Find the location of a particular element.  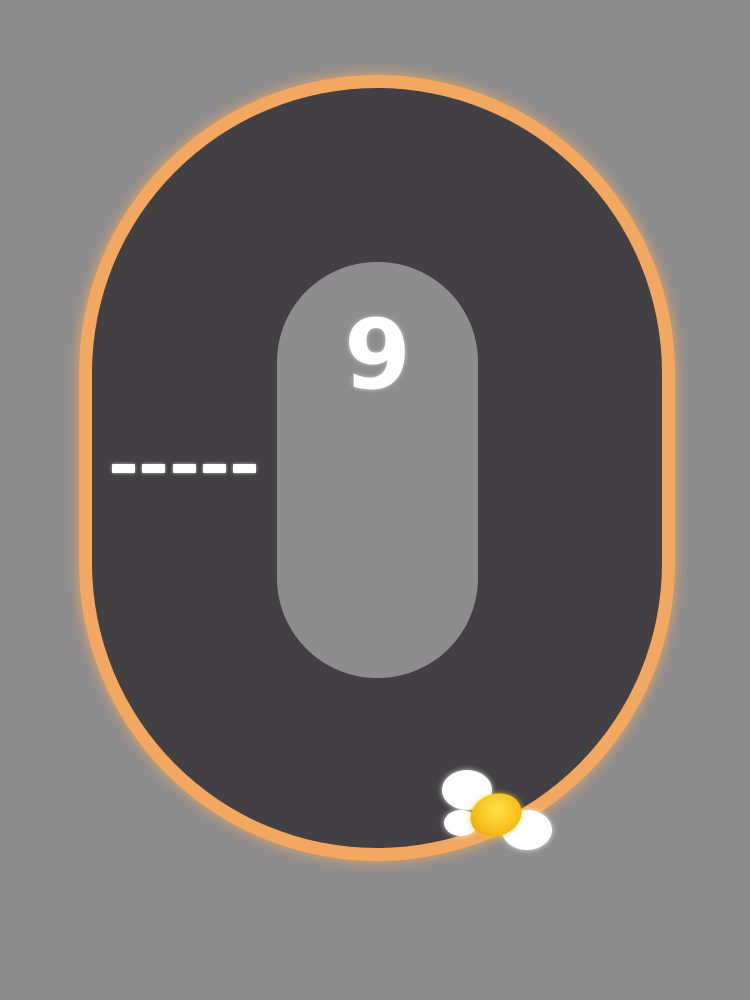

finish-line is located at coordinates (184, 469).